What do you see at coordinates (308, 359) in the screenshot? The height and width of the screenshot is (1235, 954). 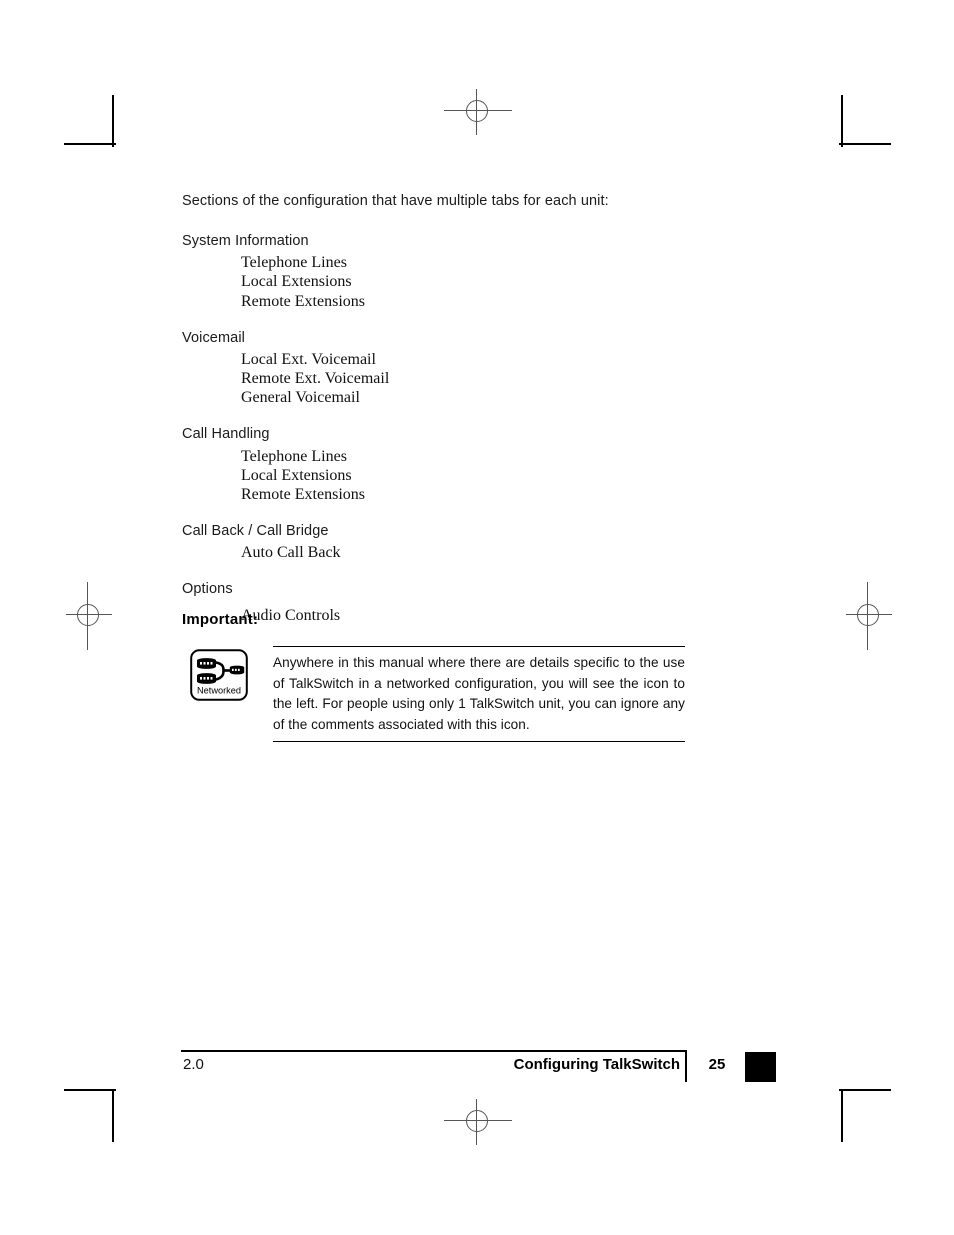 I see `list-item: Local Ext. Voicemail` at bounding box center [308, 359].